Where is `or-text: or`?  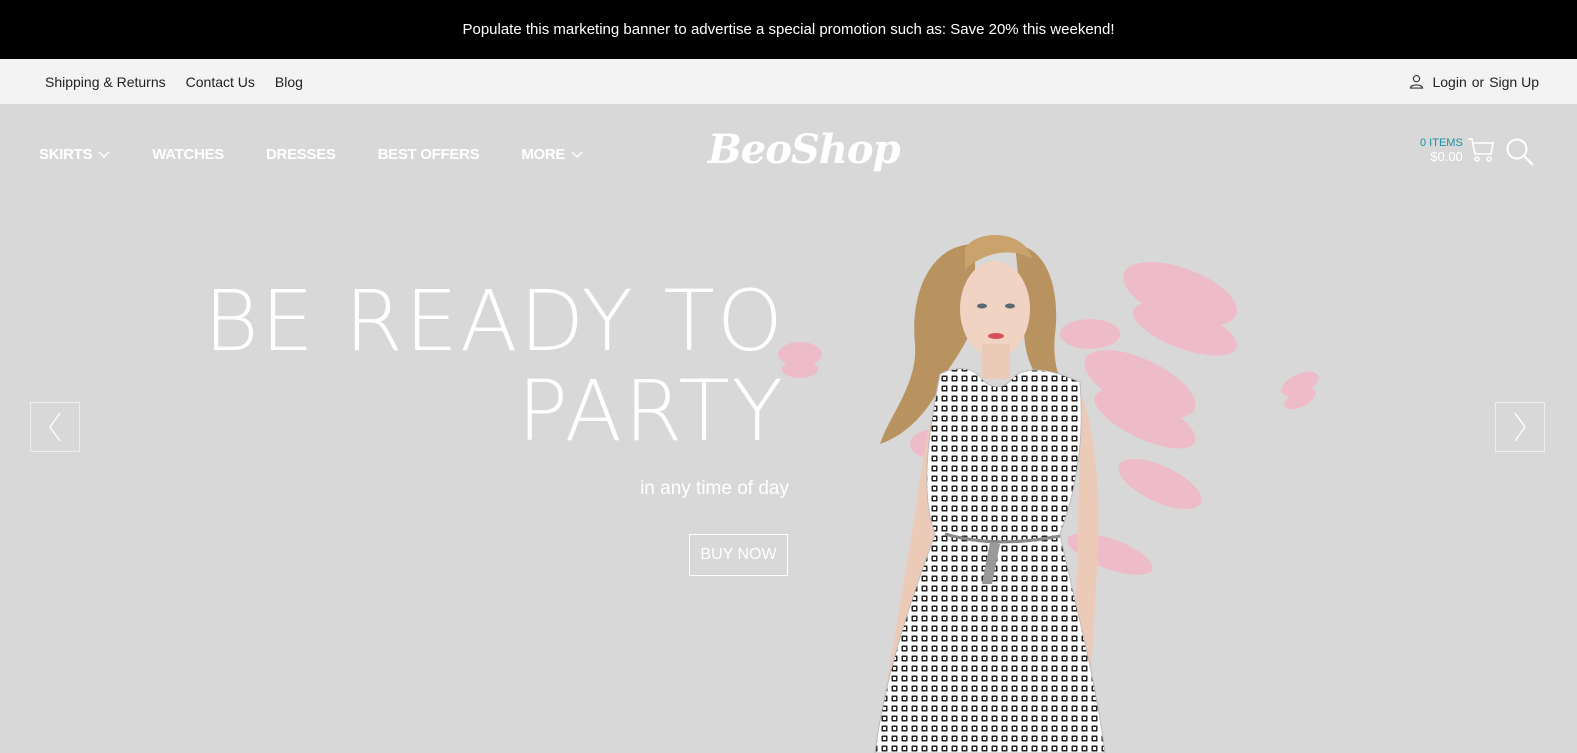 or-text: or is located at coordinates (1478, 81).